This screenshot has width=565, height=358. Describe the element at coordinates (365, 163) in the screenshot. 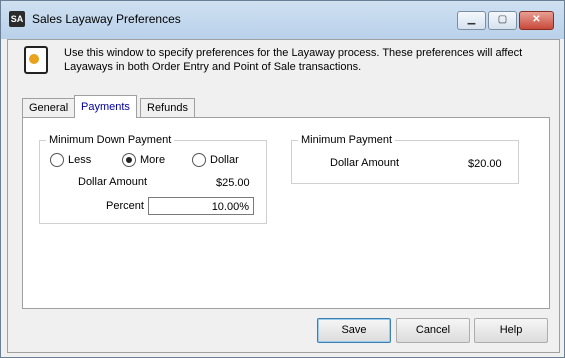

I see `payment-dollar-amount-label: Dollar Amount` at that location.